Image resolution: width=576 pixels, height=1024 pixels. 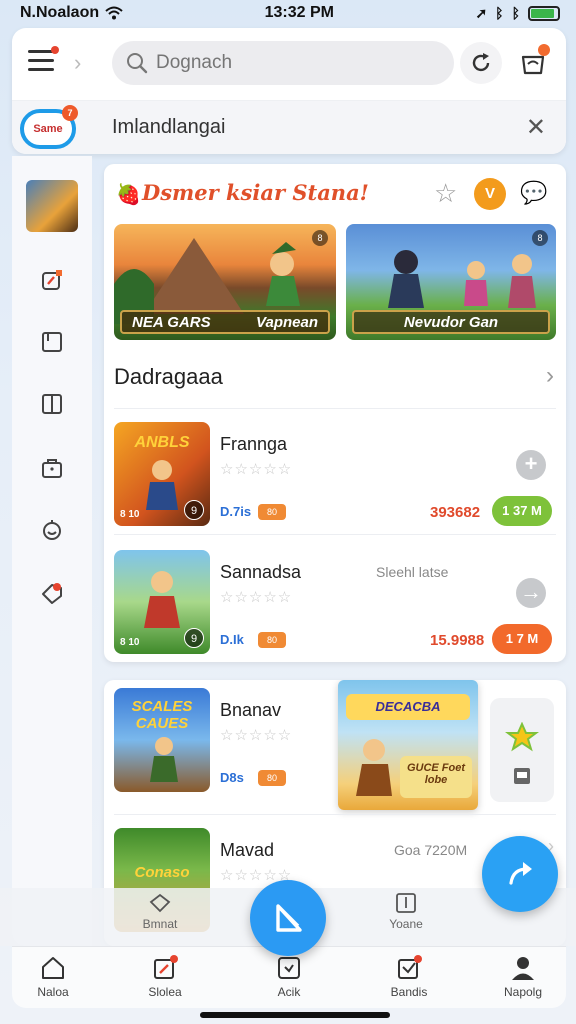 I want to click on logo-text: Same, so click(x=48, y=129).